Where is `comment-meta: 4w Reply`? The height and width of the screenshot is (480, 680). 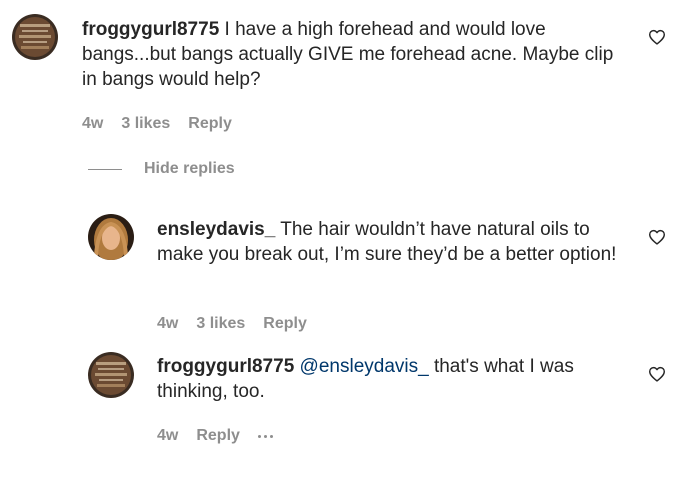
comment-meta: 4w Reply is located at coordinates (224, 436).